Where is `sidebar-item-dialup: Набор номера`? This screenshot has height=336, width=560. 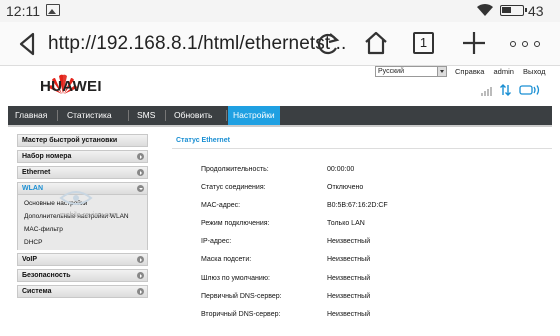 sidebar-item-dialup: Набор номера is located at coordinates (82, 156).